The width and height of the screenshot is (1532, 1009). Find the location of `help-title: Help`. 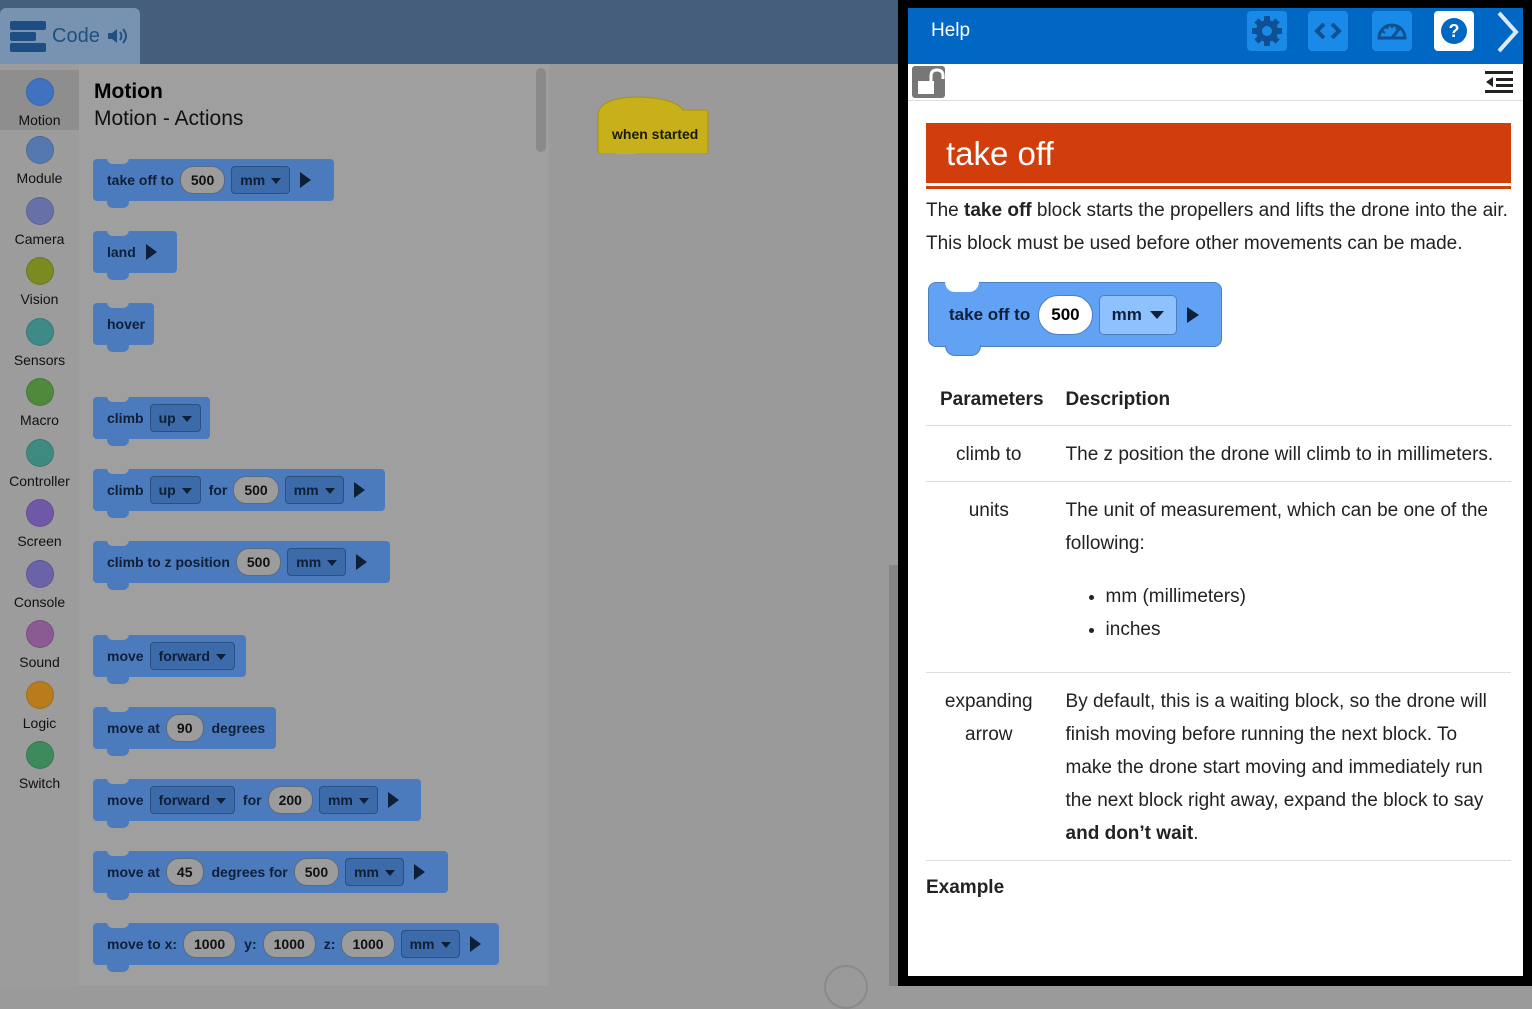

help-title: Help is located at coordinates (951, 30).